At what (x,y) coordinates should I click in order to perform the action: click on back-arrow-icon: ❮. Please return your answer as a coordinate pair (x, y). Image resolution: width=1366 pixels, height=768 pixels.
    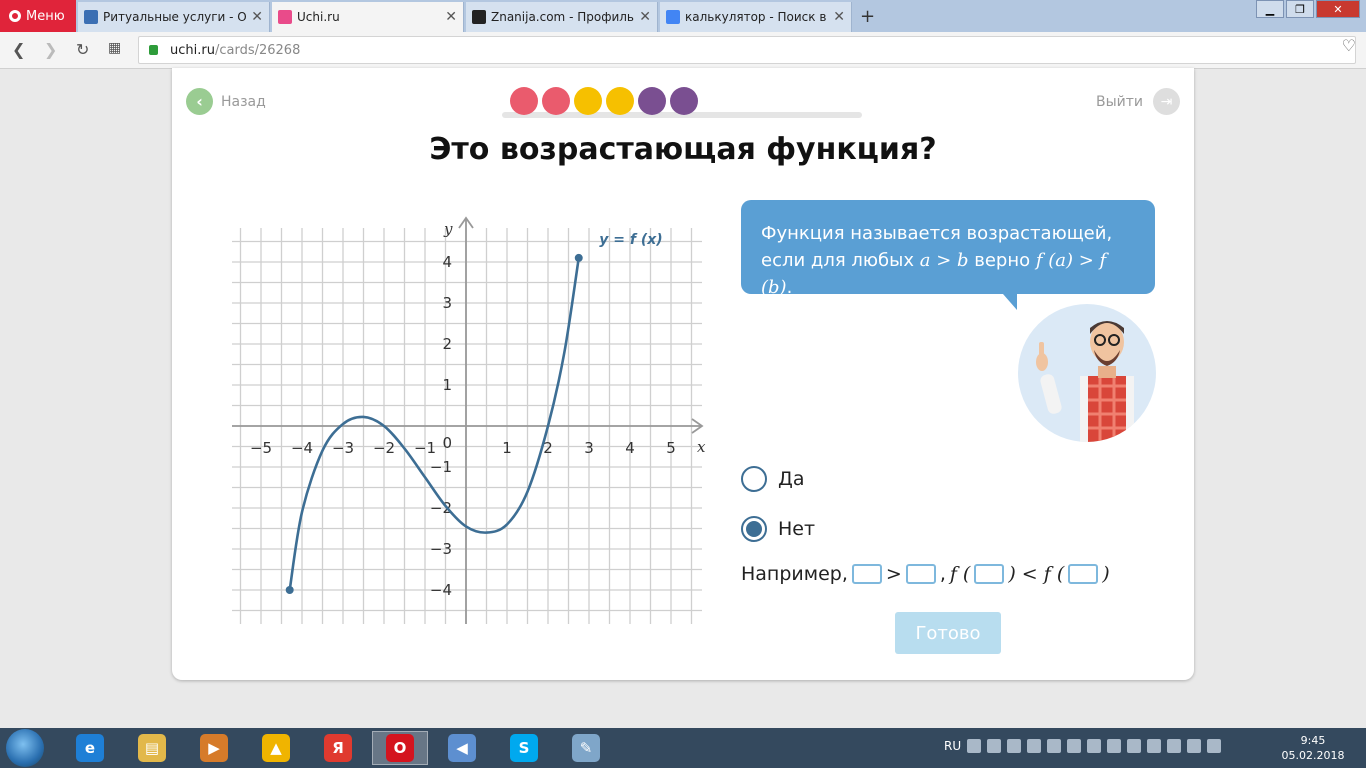
    Looking at the image, I should click on (18, 49).